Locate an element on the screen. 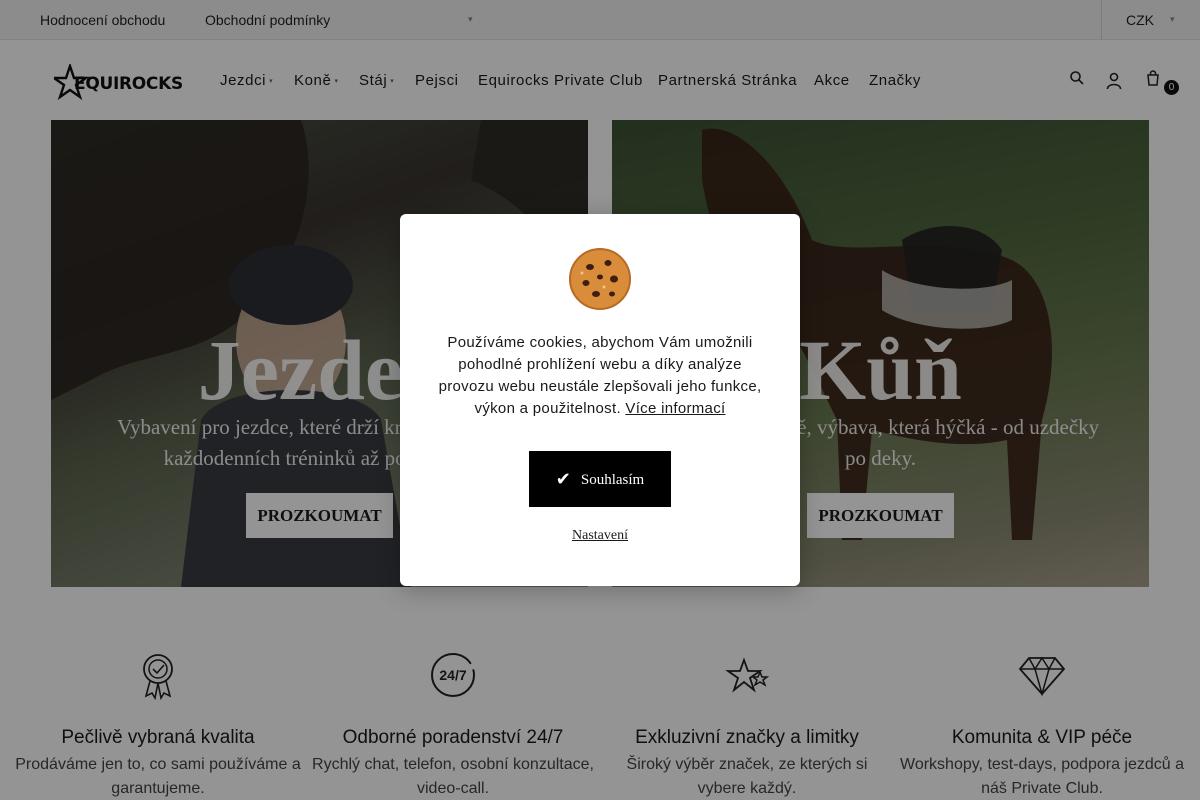  accept-cookies-button: ✔ Souhlasím is located at coordinates (600, 479).